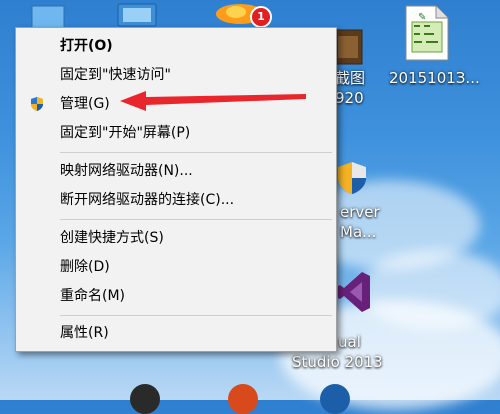  Describe the element at coordinates (243, 15) in the screenshot. I see `app-icon-with-badge: 1` at that location.